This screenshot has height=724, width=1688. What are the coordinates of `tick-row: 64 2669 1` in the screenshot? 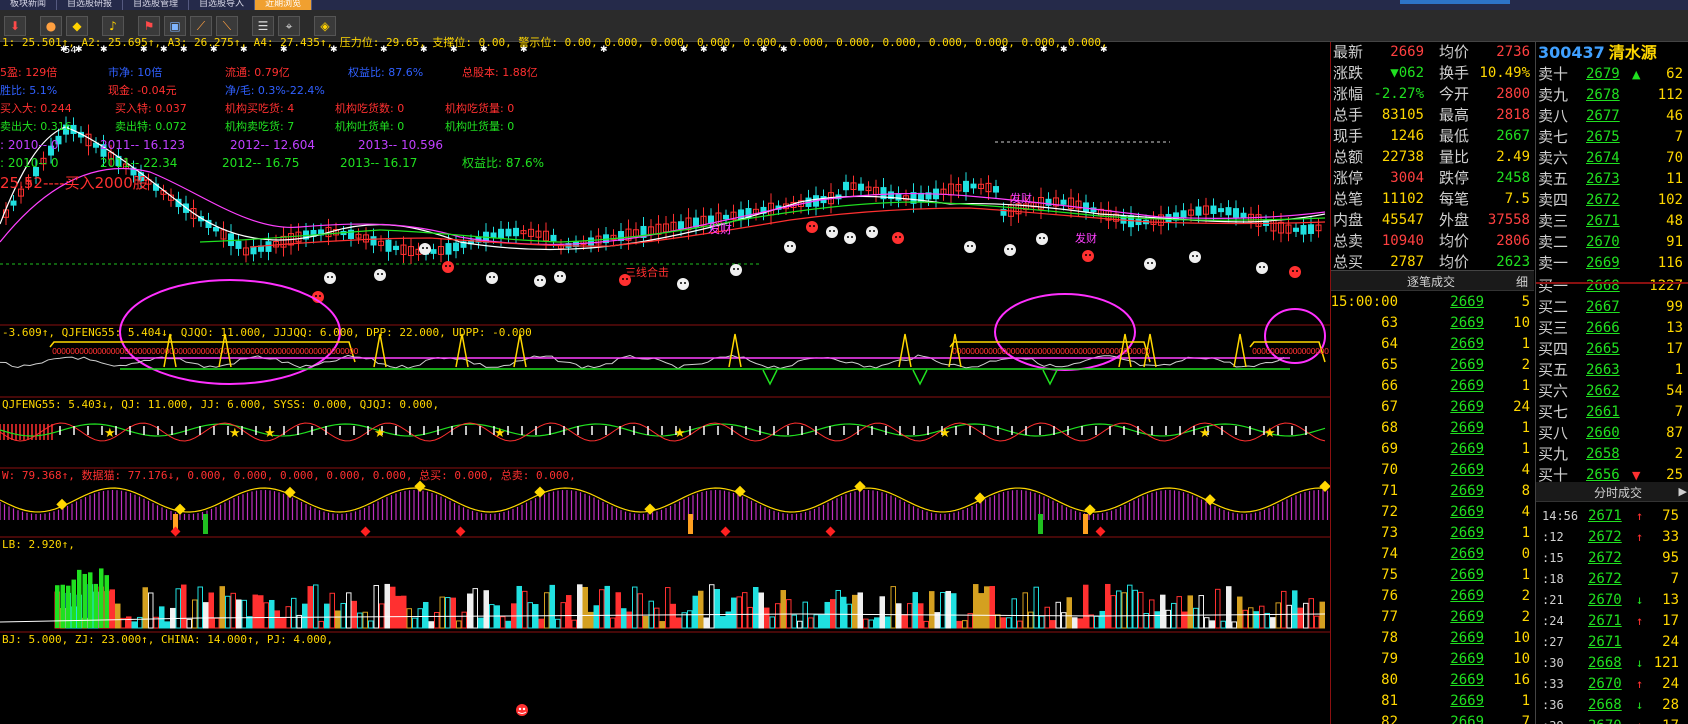 It's located at (1432, 344).